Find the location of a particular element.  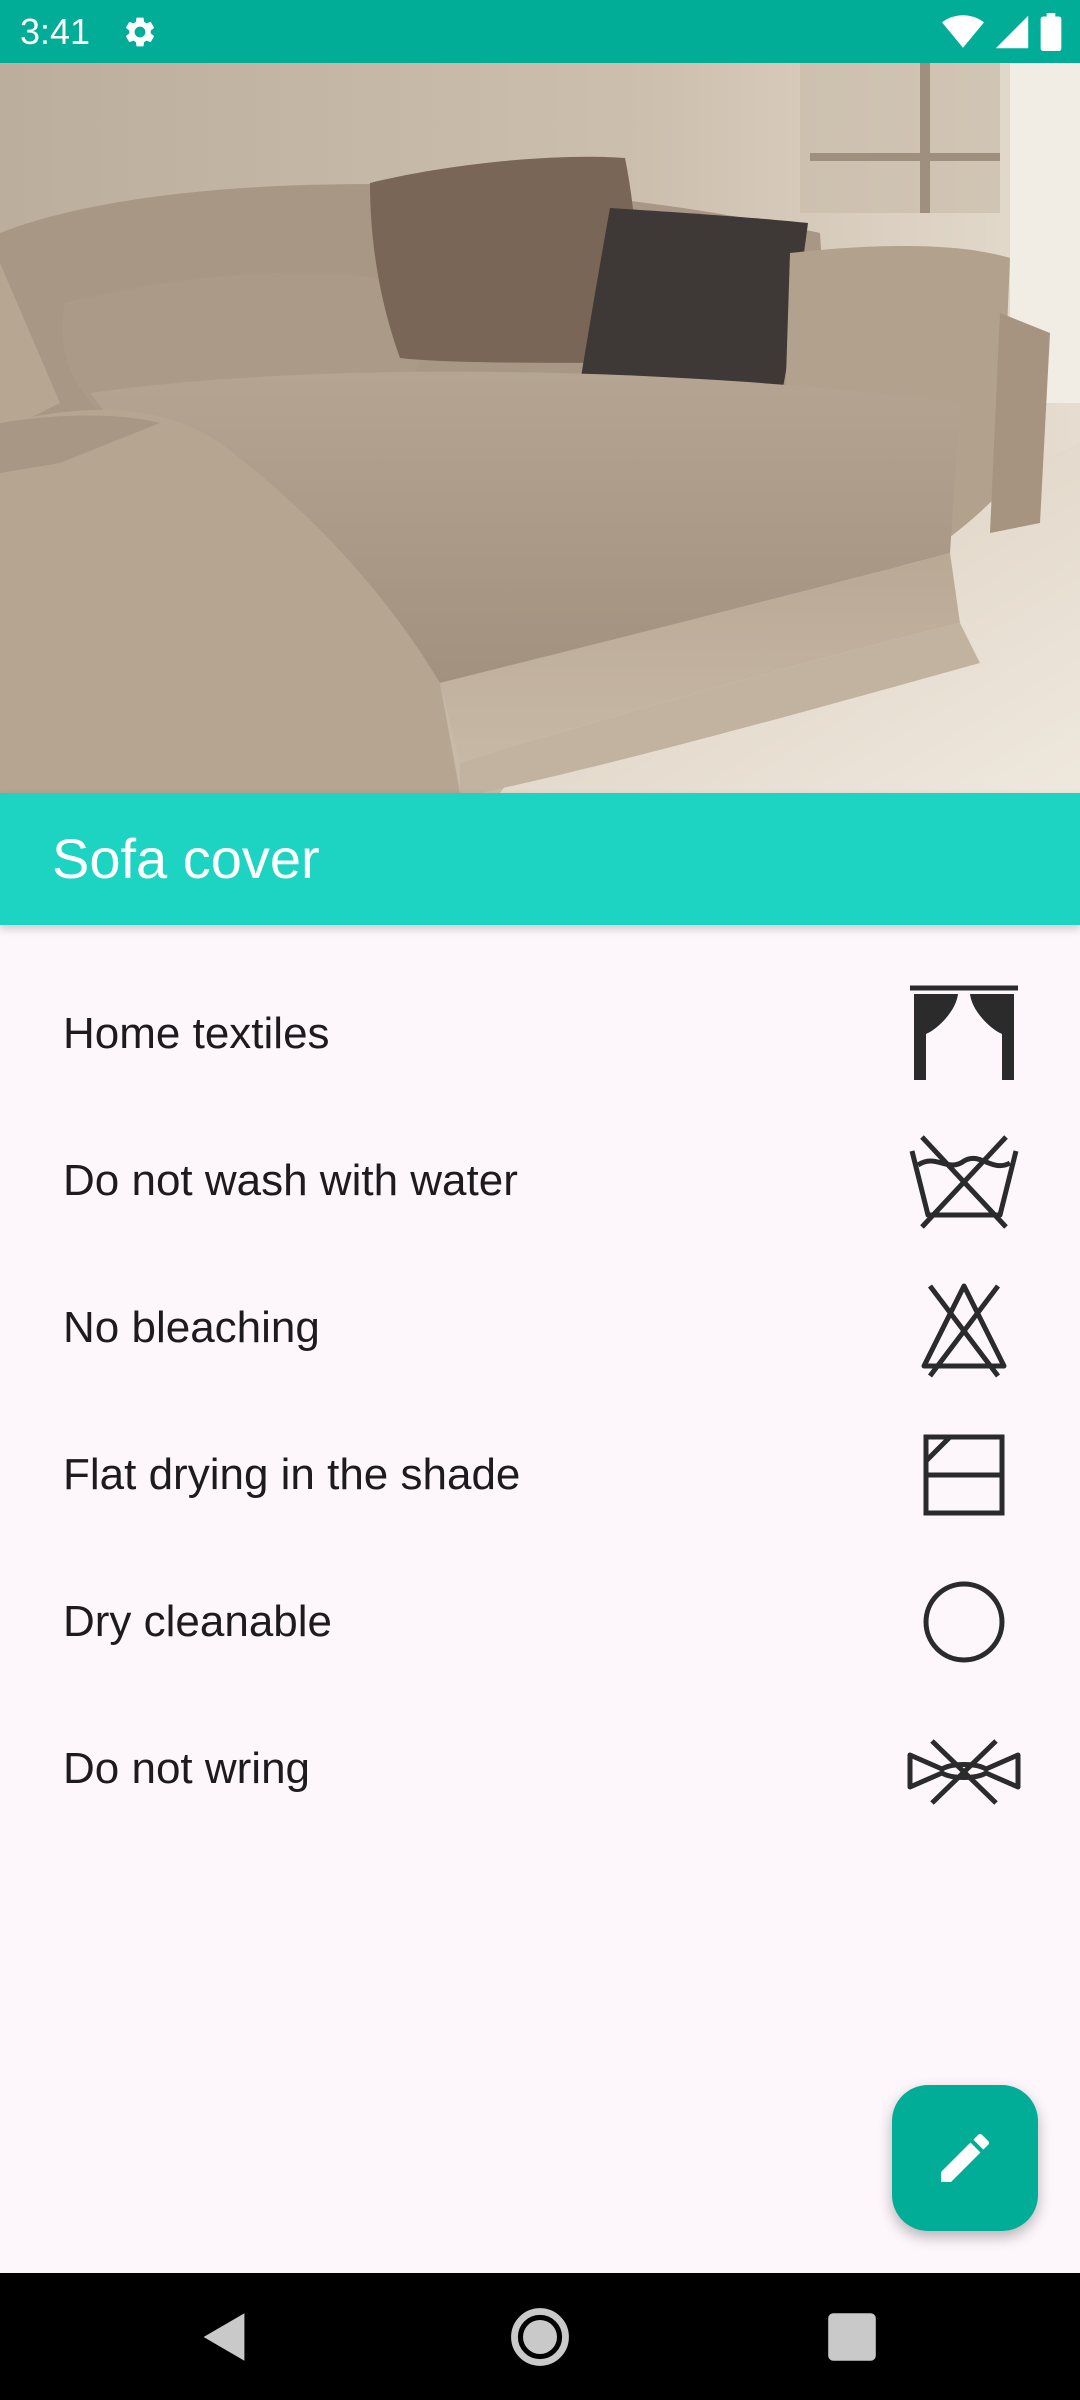

care-label: Do not wash with water is located at coordinates (290, 1180).